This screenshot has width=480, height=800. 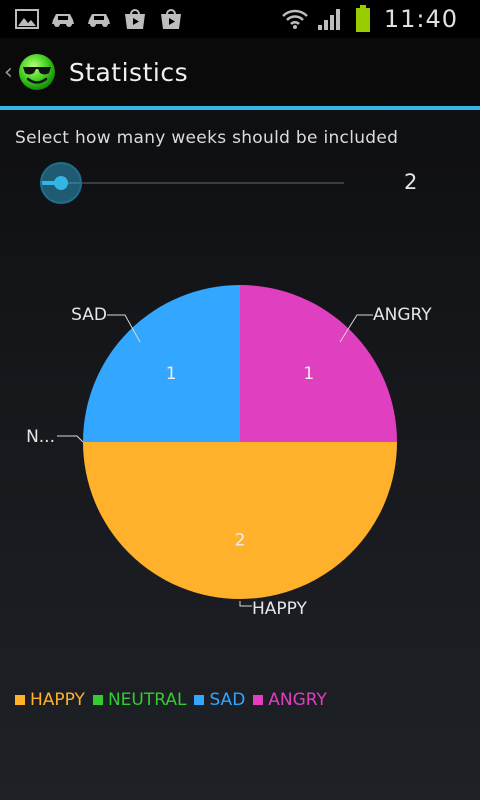 I want to click on legend-label-neutral: NEUTRAL, so click(x=147, y=700).